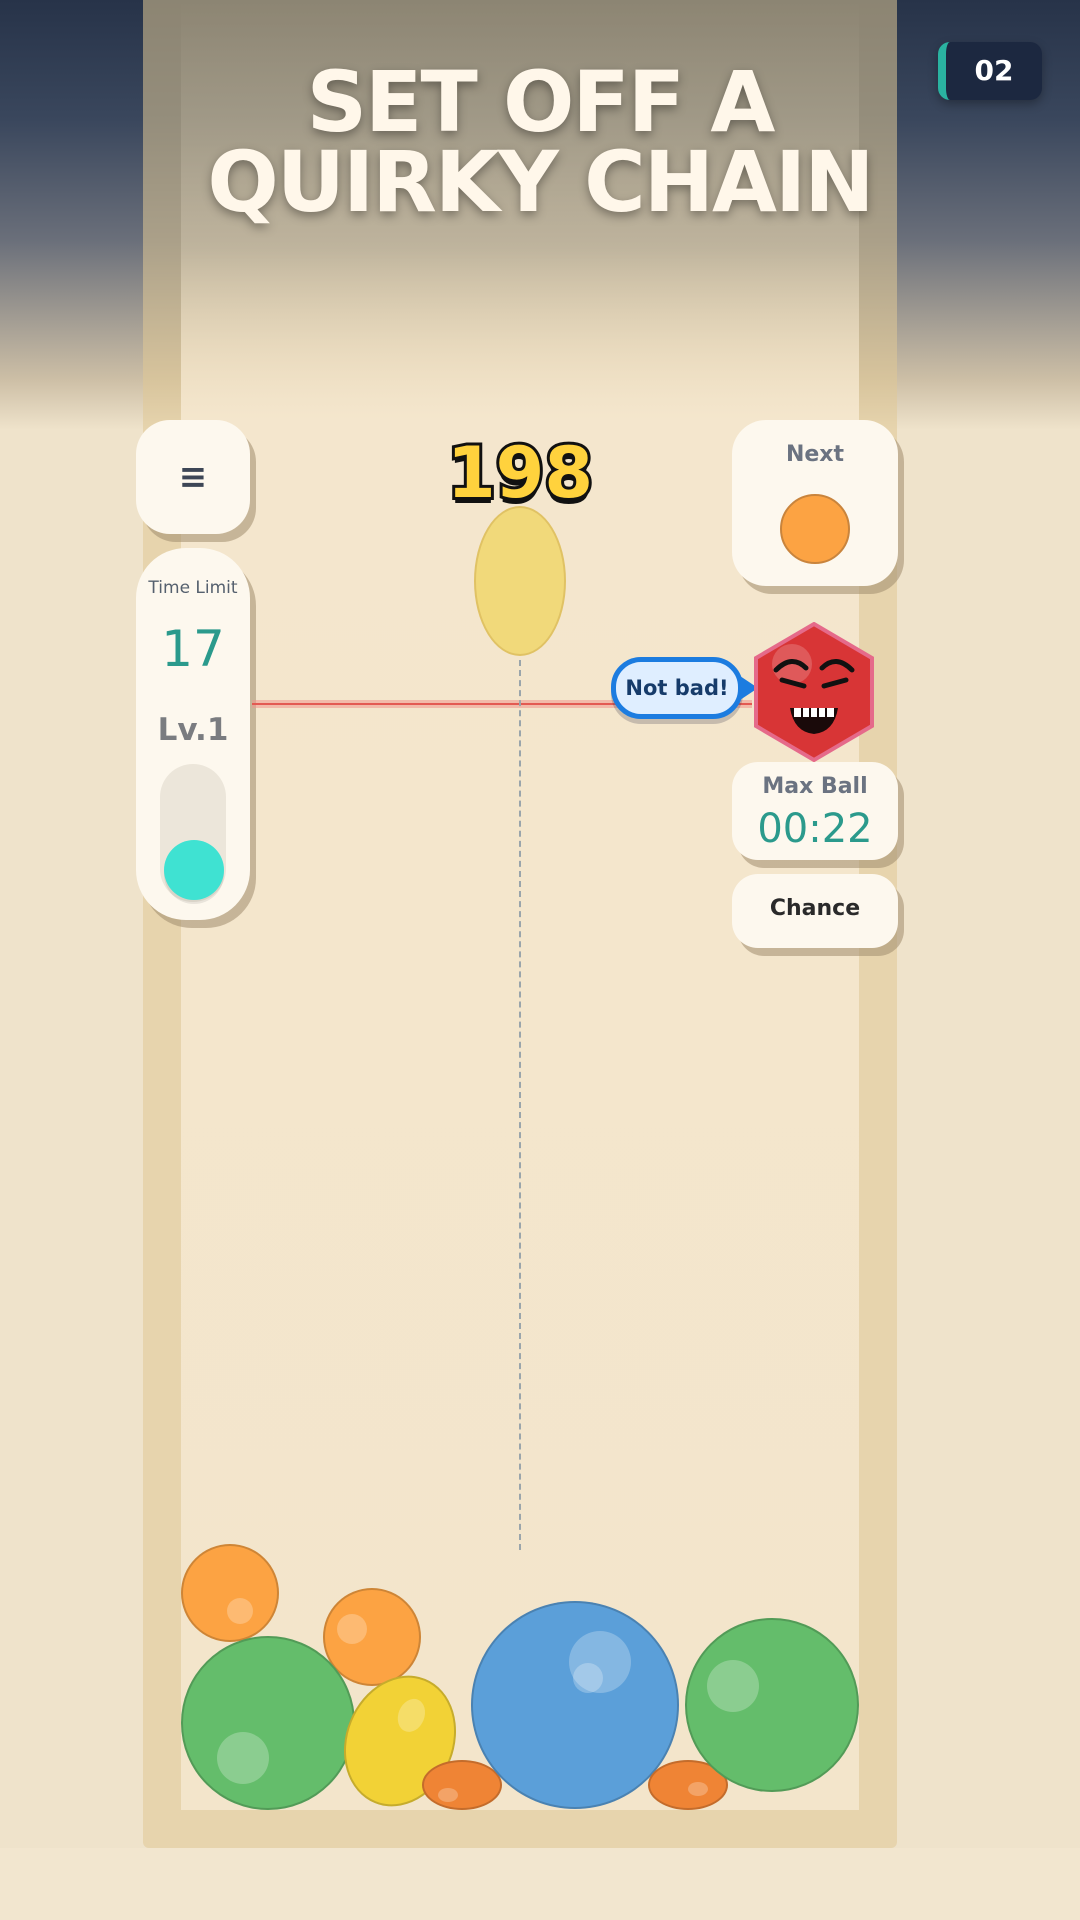  What do you see at coordinates (814, 692) in the screenshot?
I see `angry-red-hexagon-mascot-icon` at bounding box center [814, 692].